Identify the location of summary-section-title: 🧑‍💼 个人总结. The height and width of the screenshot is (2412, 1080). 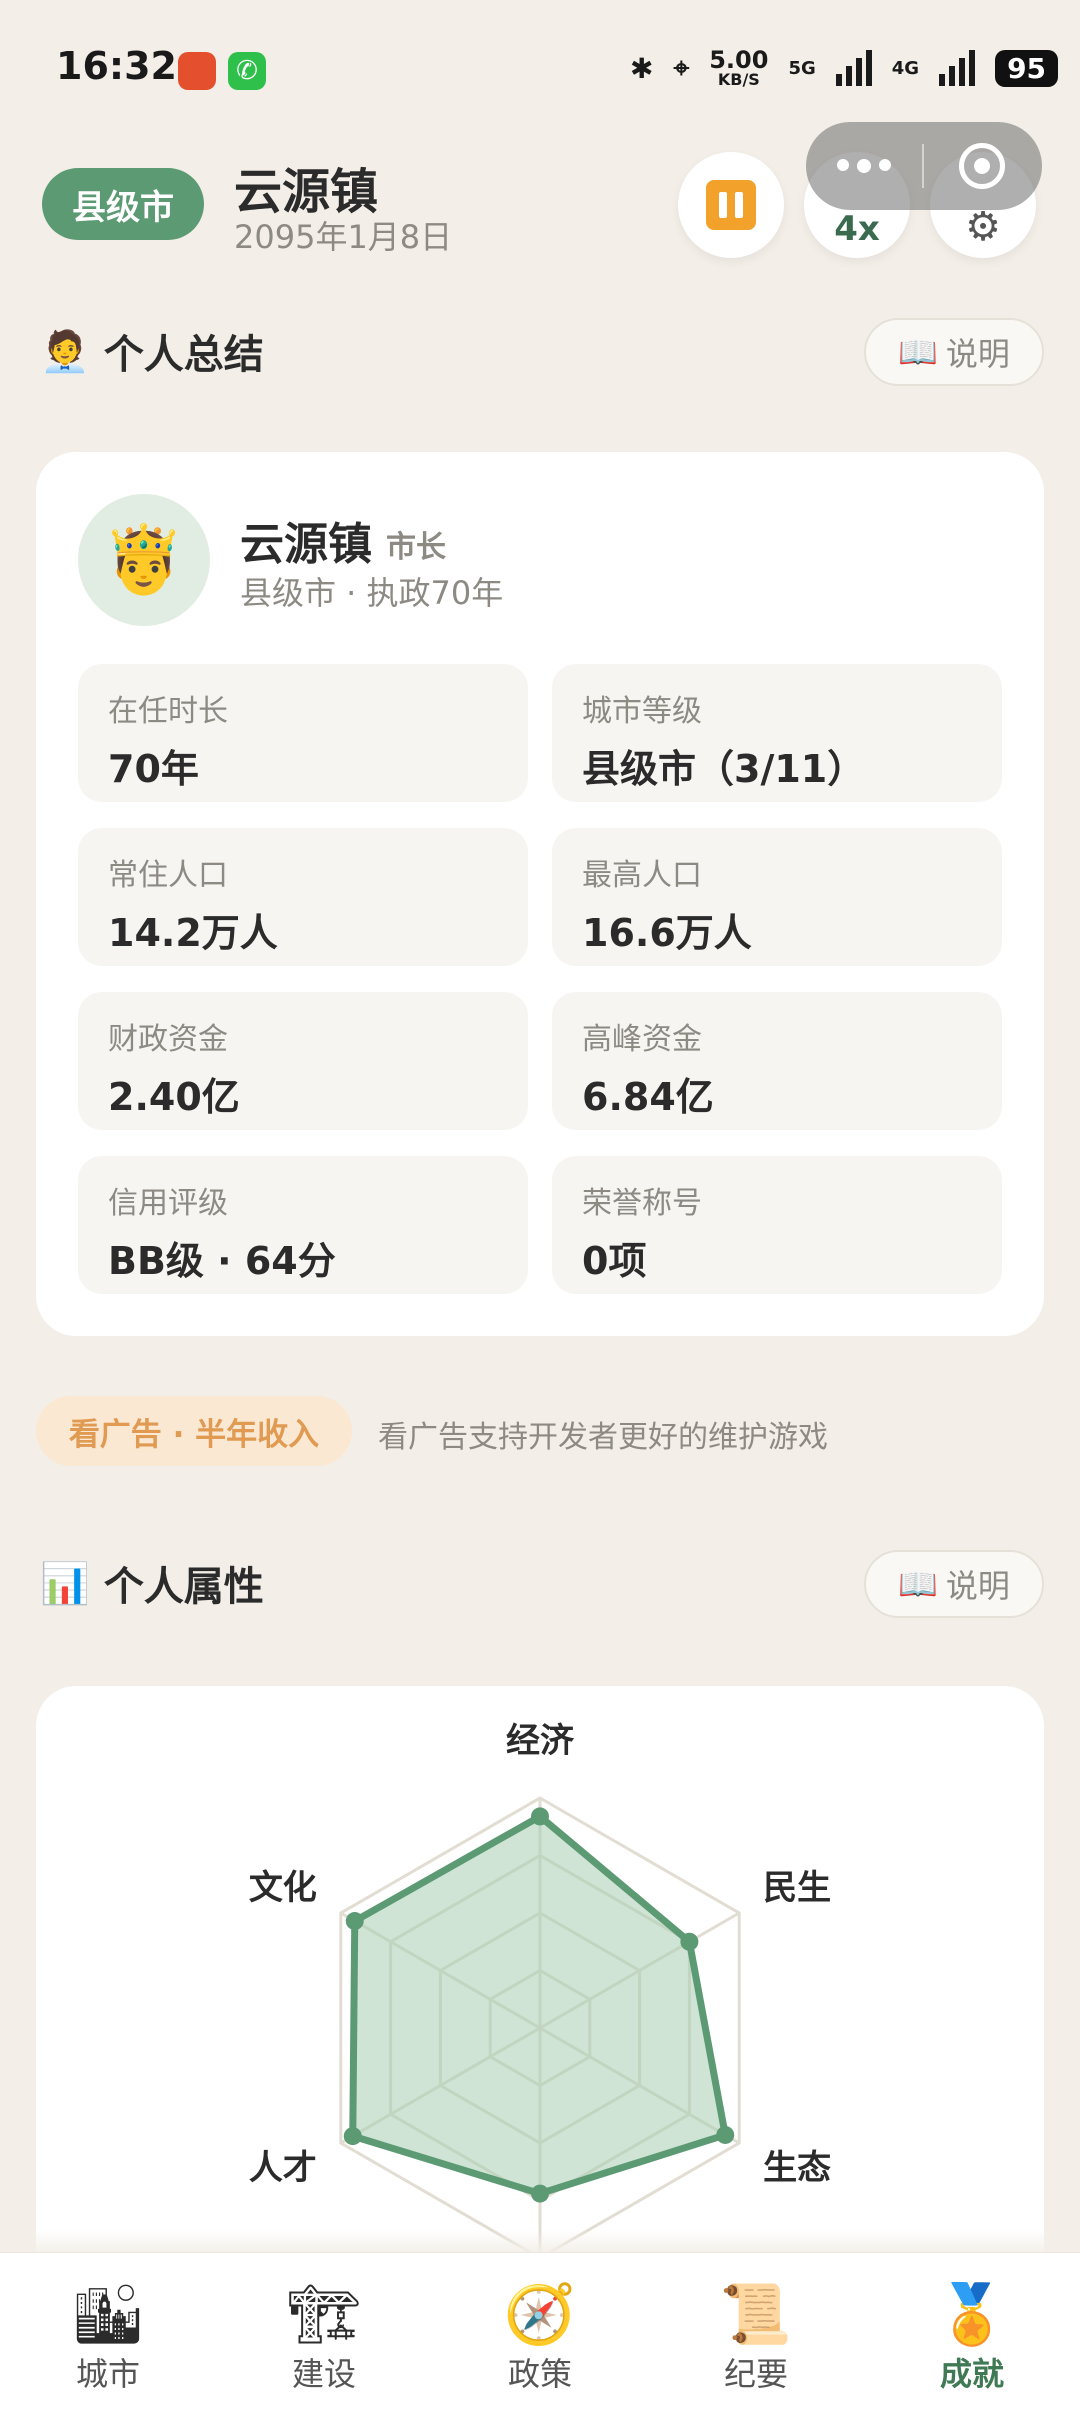
(152, 351).